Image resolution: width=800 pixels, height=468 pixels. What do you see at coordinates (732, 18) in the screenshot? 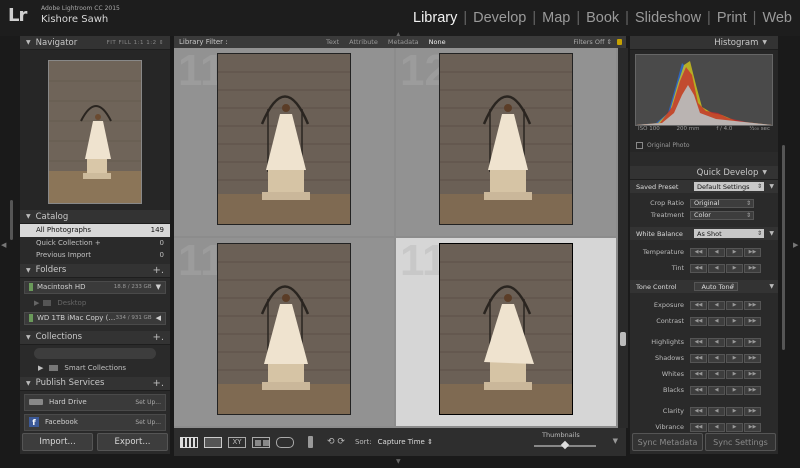
I see `module-print: Print` at bounding box center [732, 18].